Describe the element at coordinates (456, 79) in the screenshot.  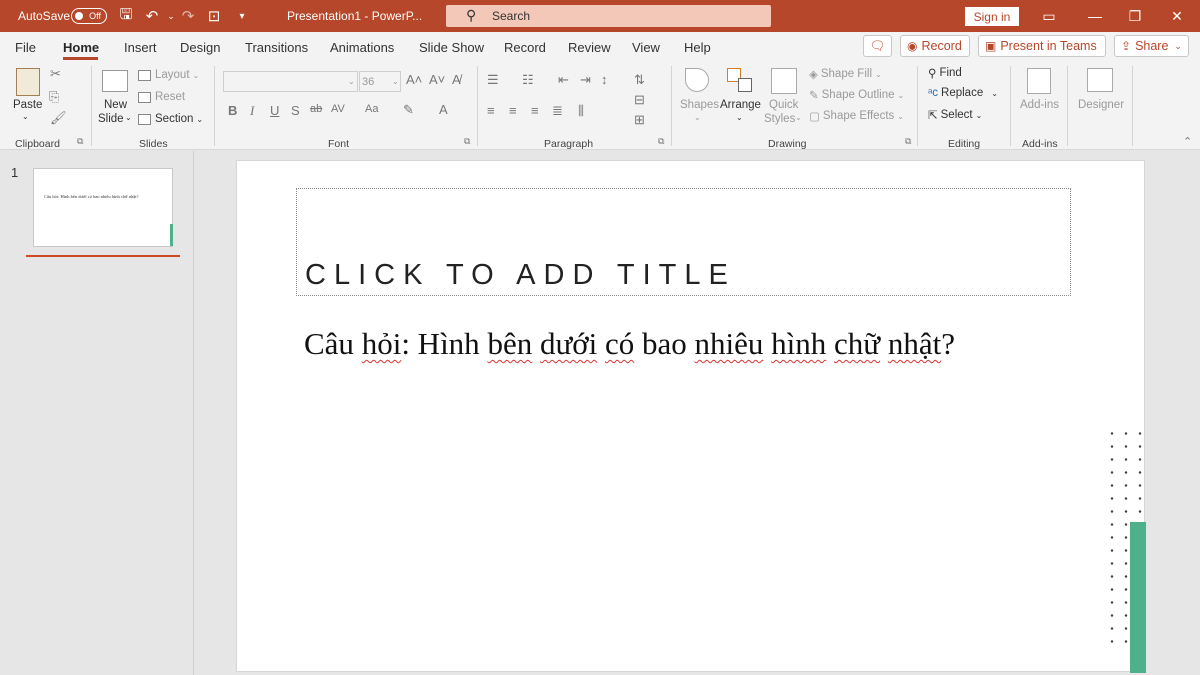
I see `clear-formatting-icon: A̸` at that location.